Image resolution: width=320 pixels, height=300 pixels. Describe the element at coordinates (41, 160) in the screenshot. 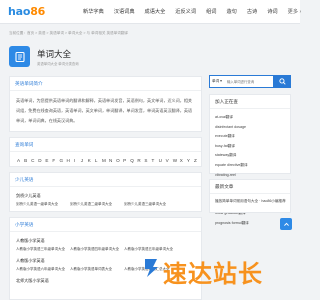

I see `letter-link: D` at that location.